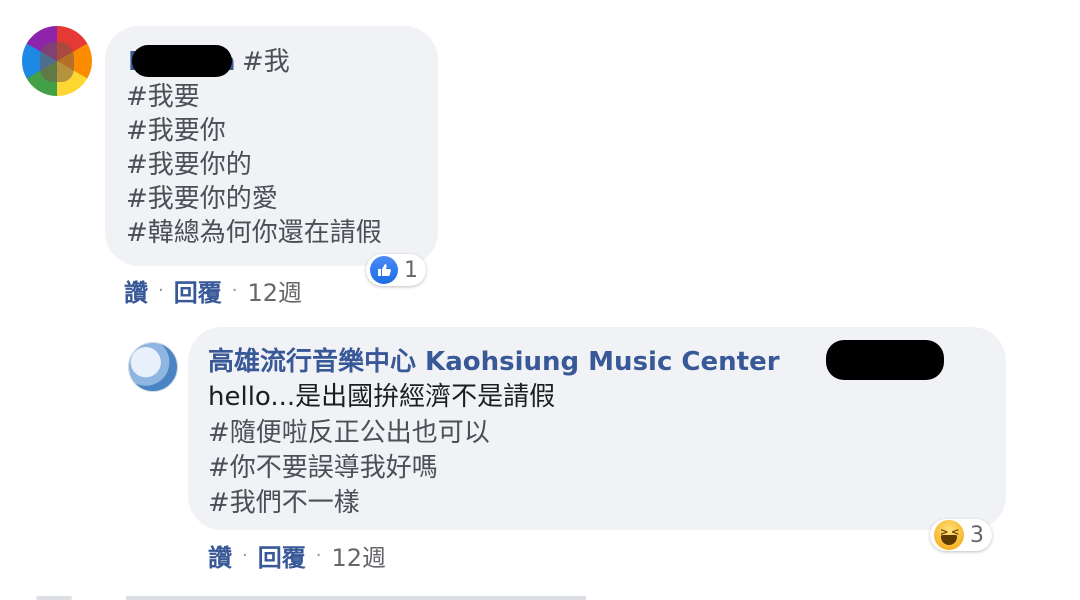  I want to click on comment-line: #我要你的愛, so click(202, 199).